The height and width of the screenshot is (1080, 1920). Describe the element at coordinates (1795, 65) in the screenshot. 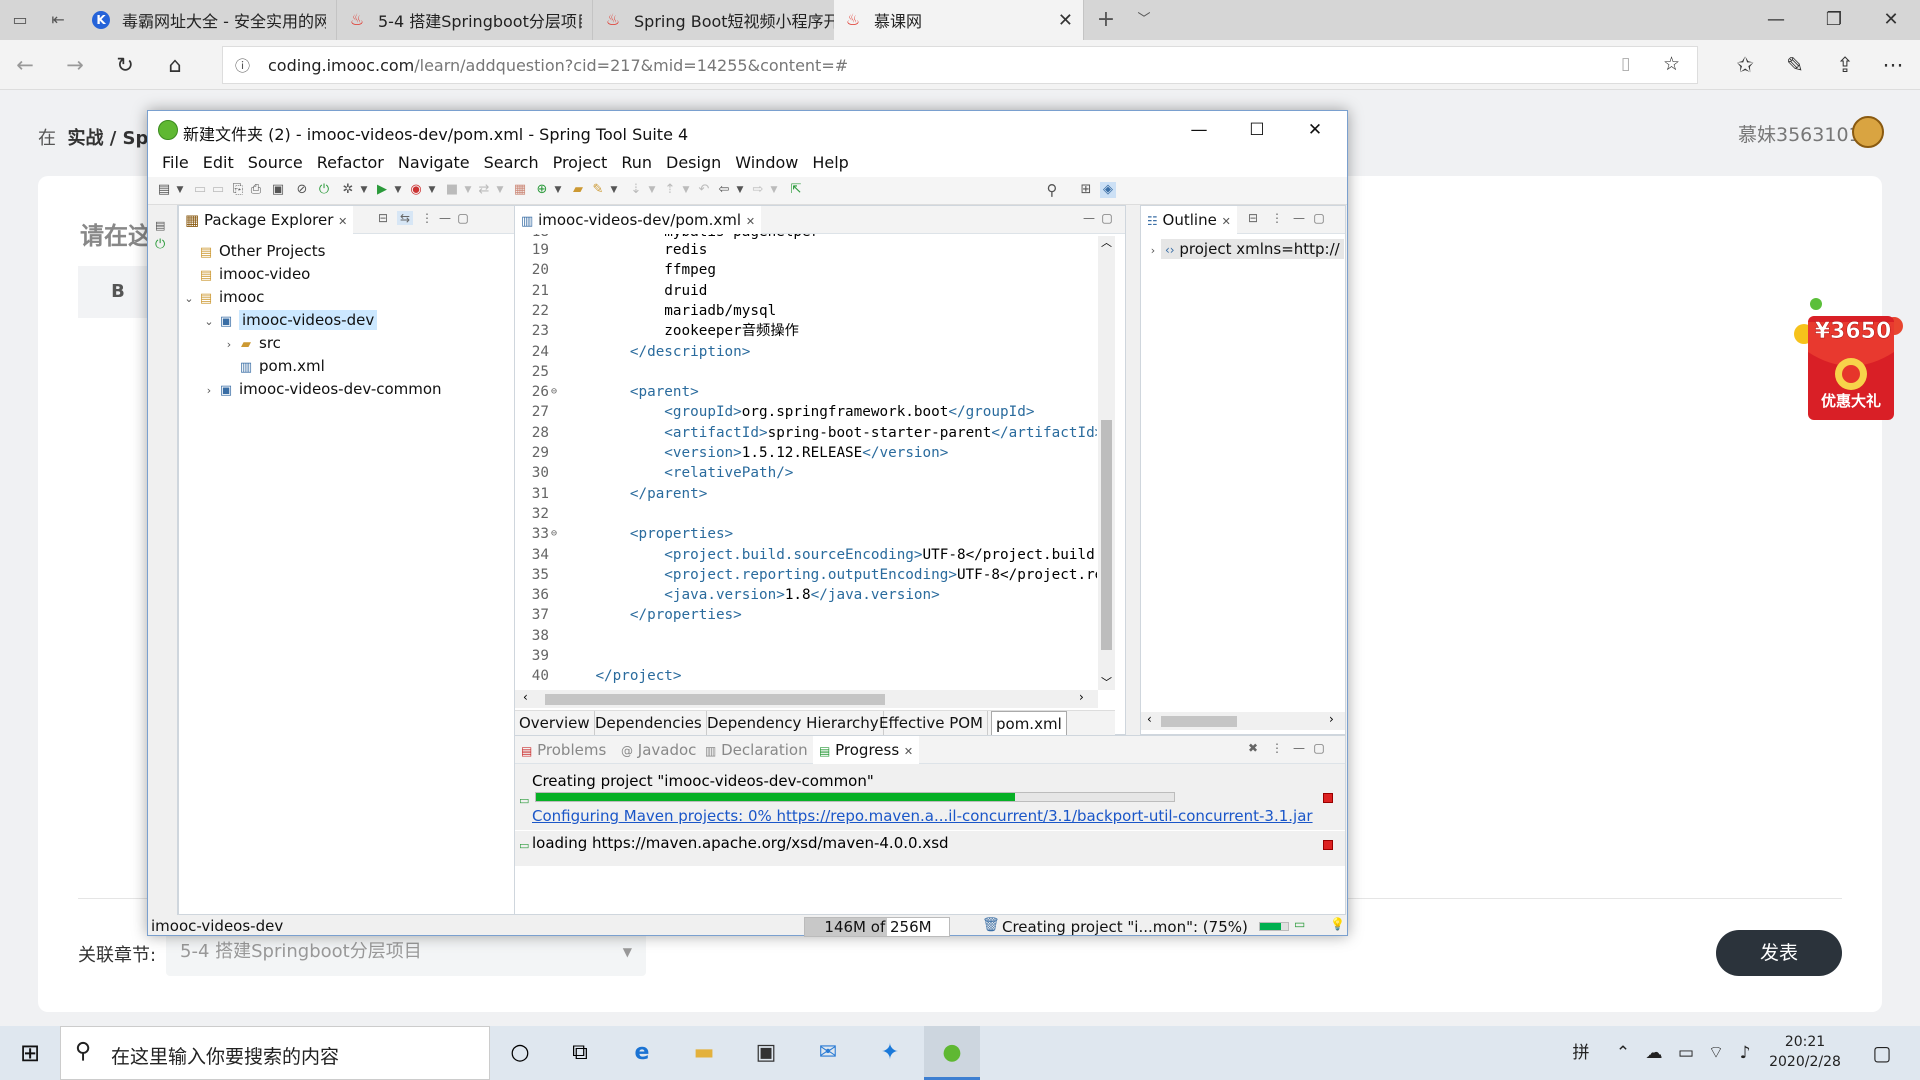

I see `web-note-pen-icon: ✎` at that location.